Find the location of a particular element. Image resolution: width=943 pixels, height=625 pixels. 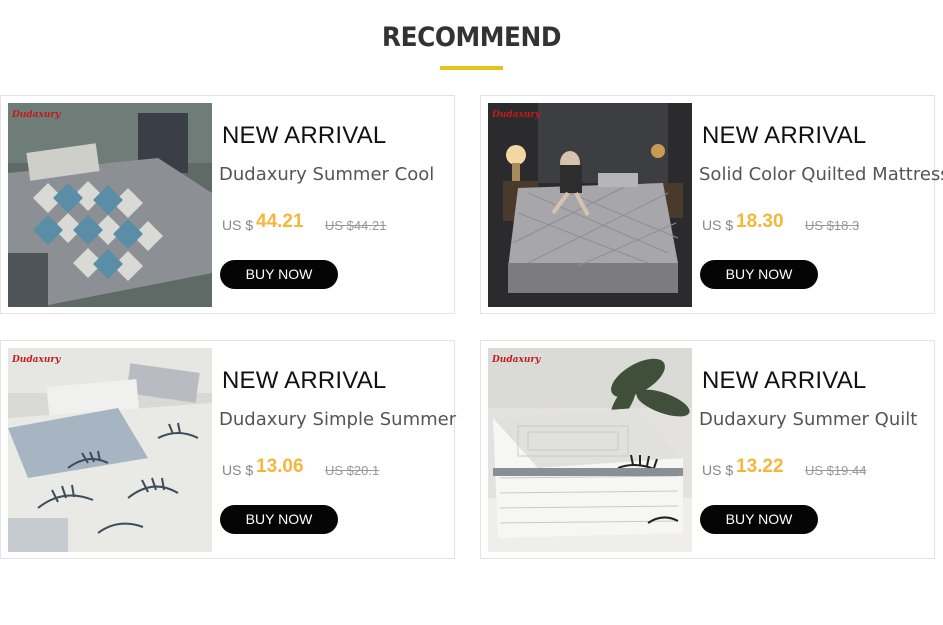

product-price: 18.30 is located at coordinates (760, 221).